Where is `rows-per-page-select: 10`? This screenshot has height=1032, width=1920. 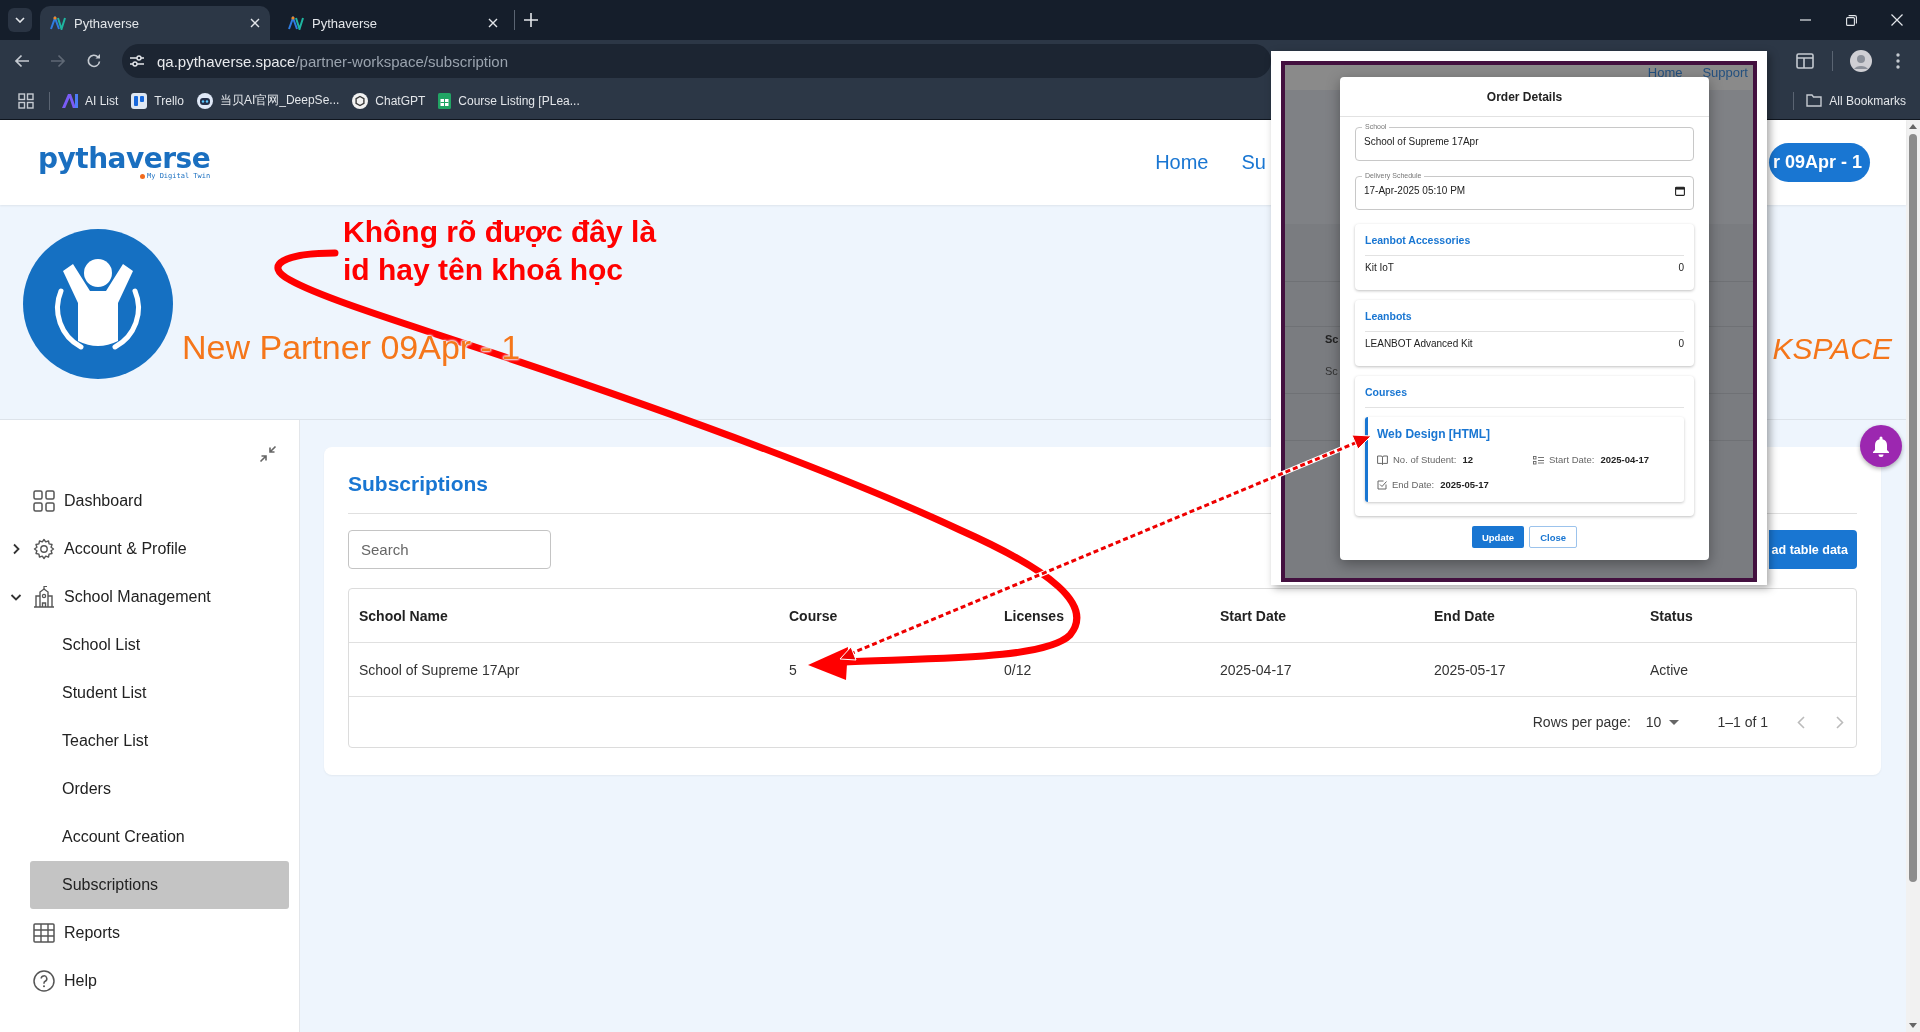
rows-per-page-select: 10 is located at coordinates (1662, 722).